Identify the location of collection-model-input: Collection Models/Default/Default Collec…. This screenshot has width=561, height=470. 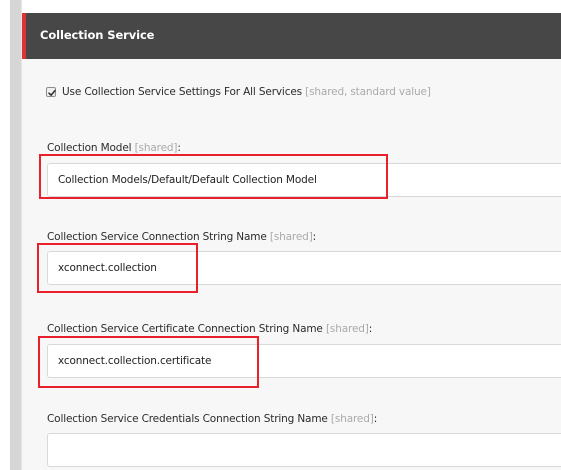
(304, 180).